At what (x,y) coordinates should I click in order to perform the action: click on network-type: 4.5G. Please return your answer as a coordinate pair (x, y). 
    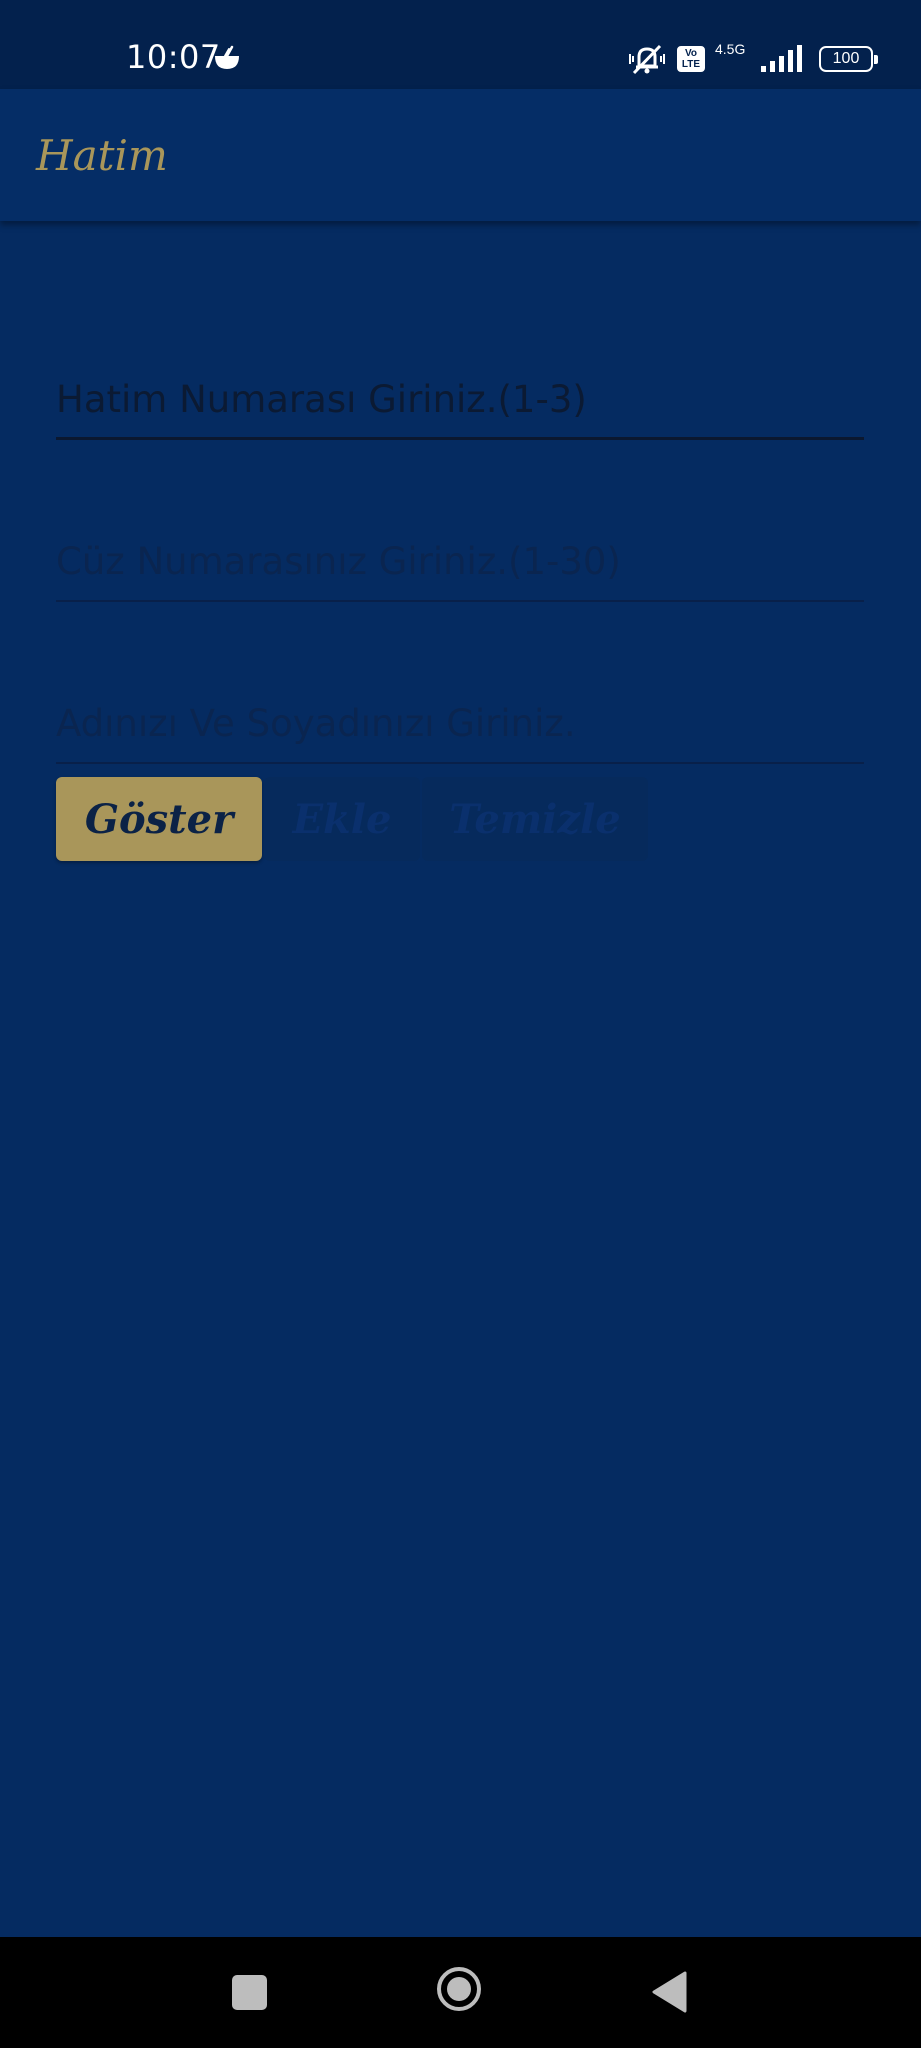
    Looking at the image, I should click on (730, 49).